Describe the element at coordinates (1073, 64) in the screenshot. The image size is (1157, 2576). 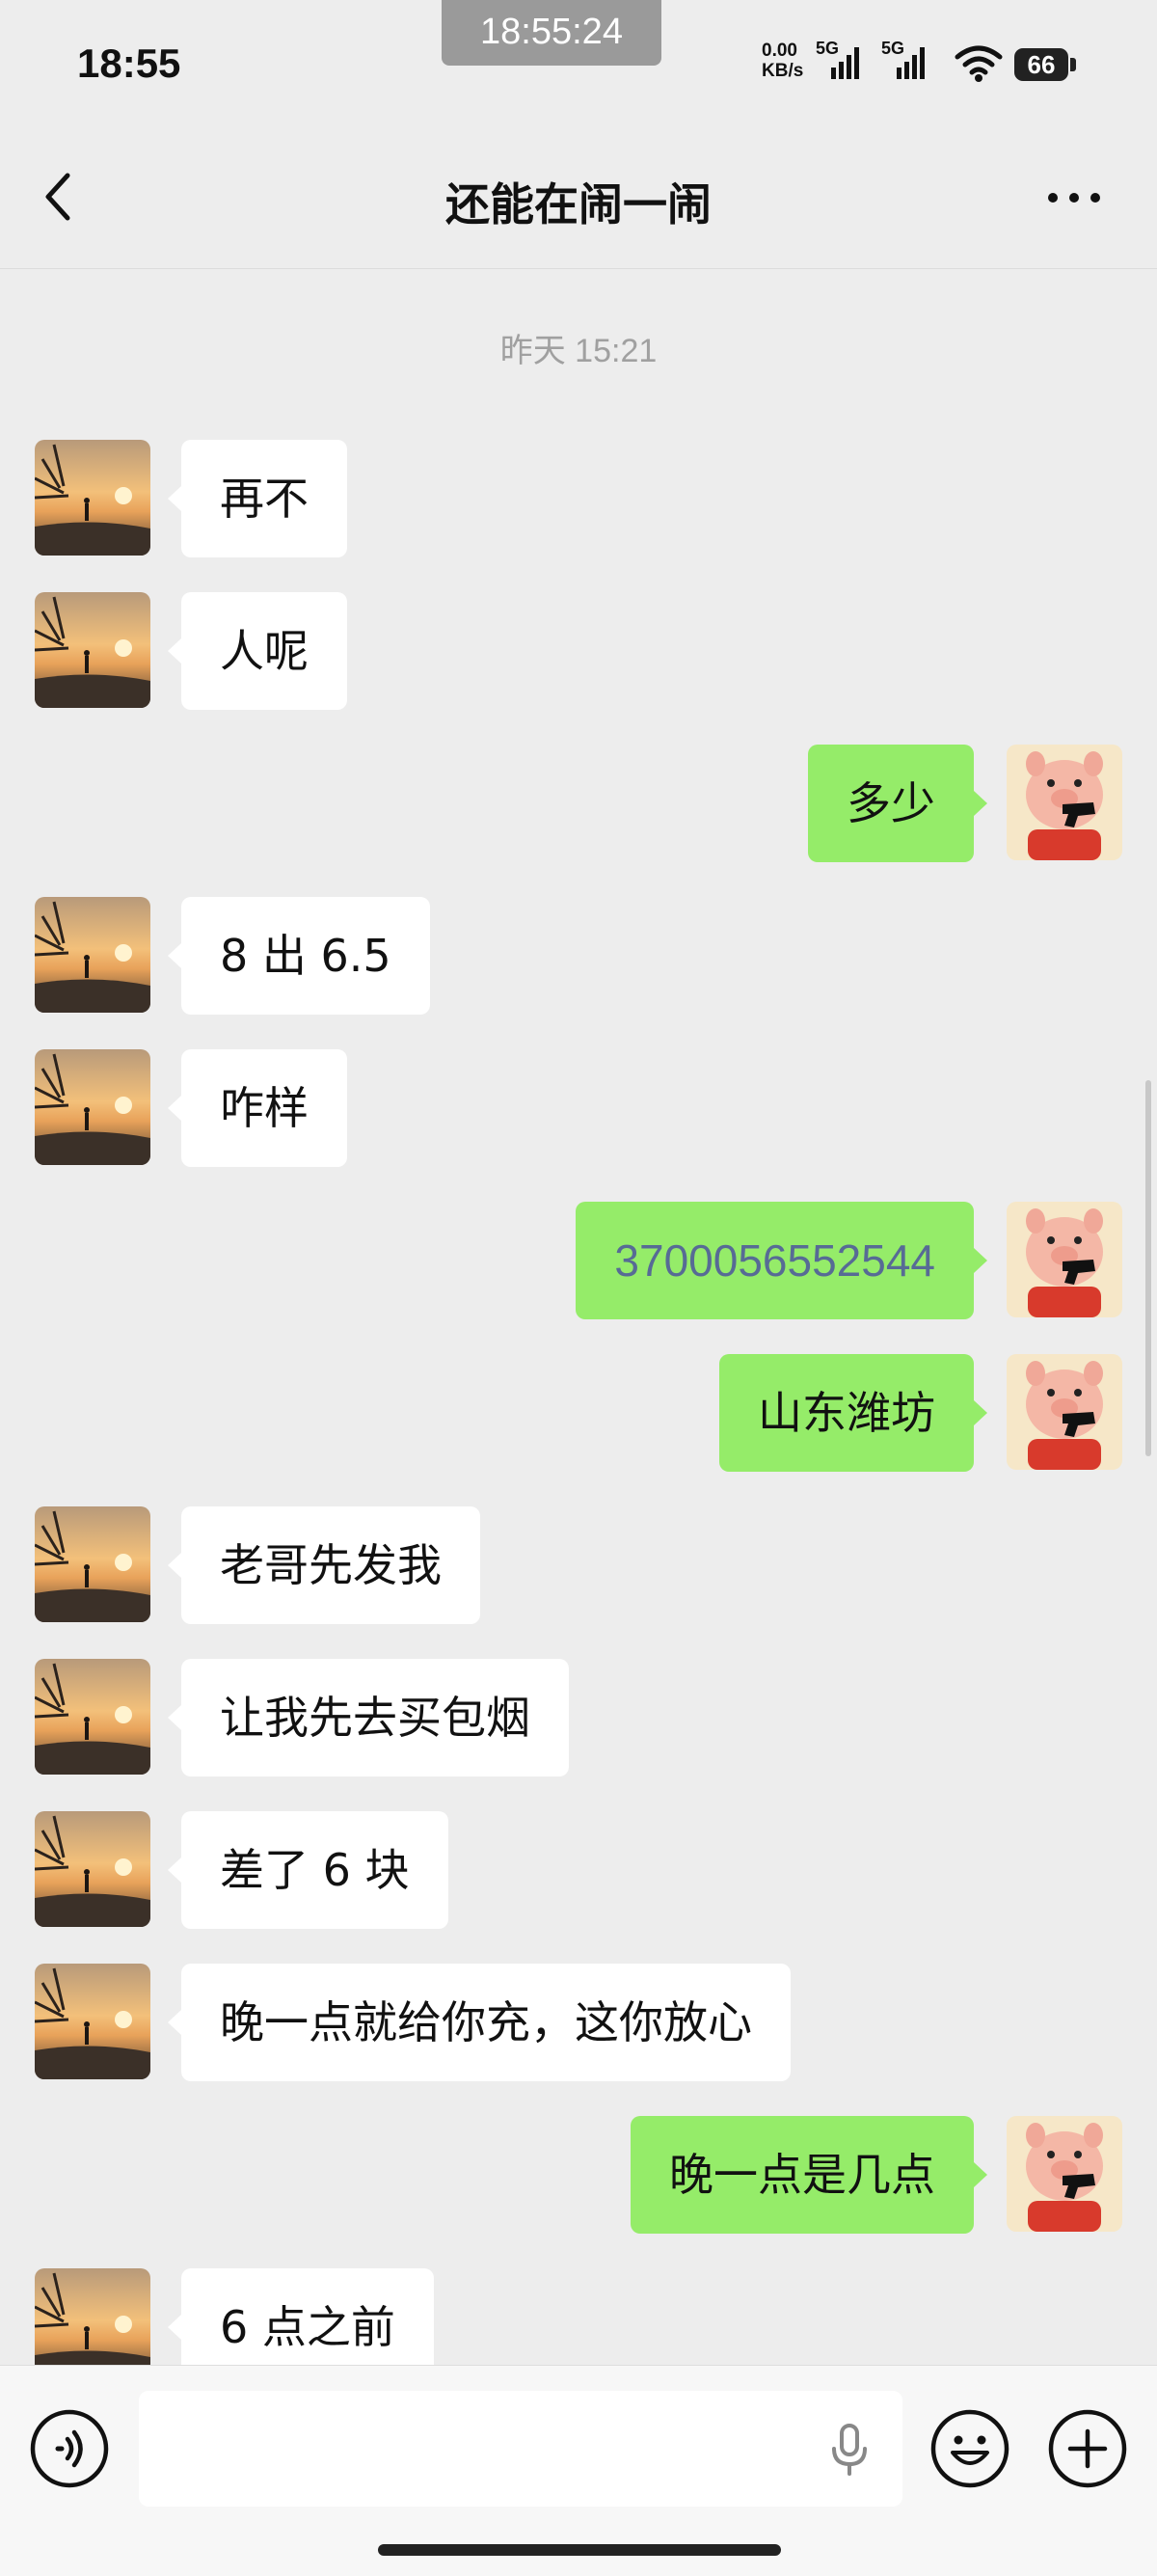
I see `battery-icon` at that location.